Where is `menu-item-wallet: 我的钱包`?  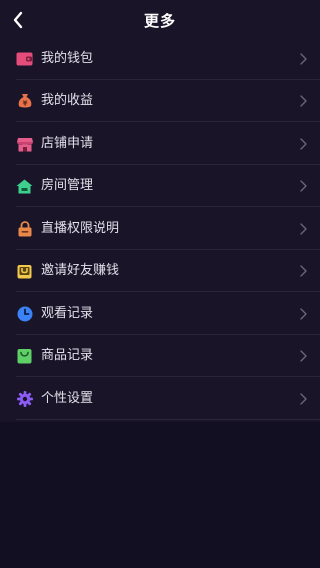 menu-item-wallet: 我的钱包 is located at coordinates (160, 59).